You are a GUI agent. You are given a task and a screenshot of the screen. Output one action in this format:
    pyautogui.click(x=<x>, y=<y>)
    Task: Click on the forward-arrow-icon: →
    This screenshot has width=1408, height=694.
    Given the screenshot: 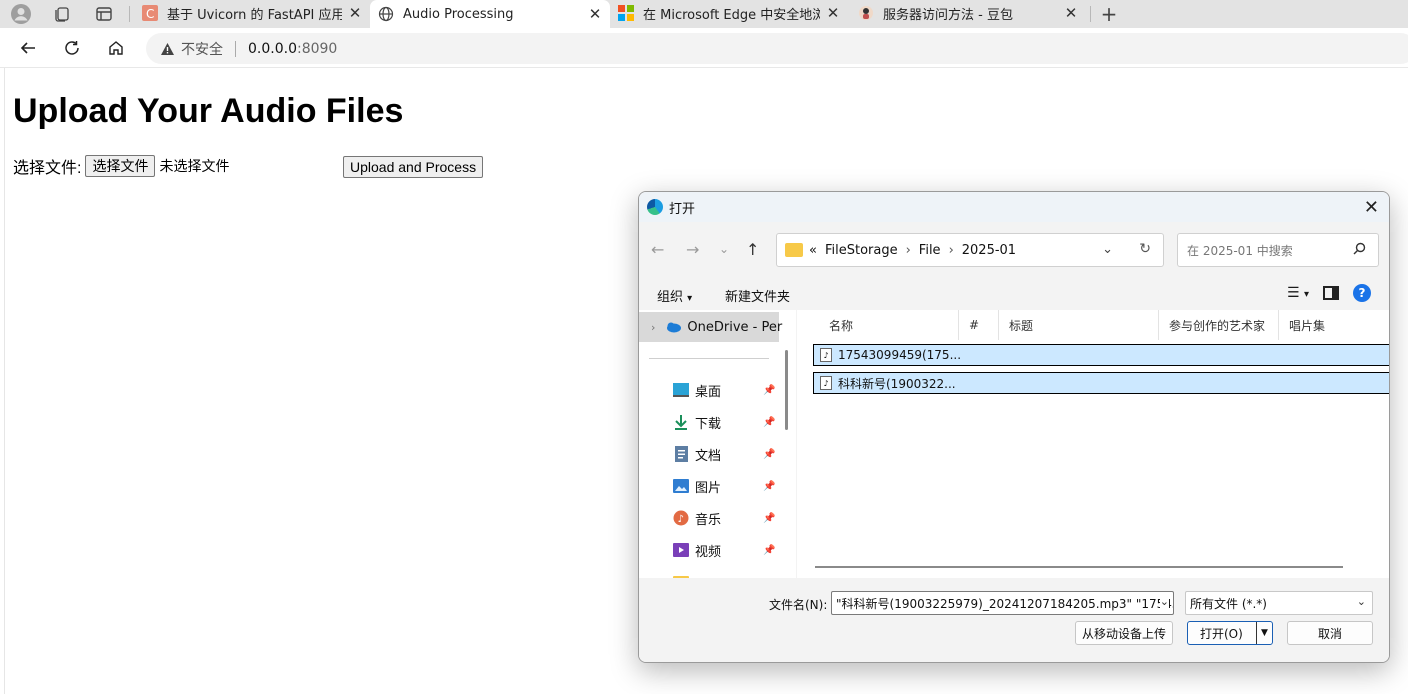 What is the action you would take?
    pyautogui.click(x=692, y=249)
    